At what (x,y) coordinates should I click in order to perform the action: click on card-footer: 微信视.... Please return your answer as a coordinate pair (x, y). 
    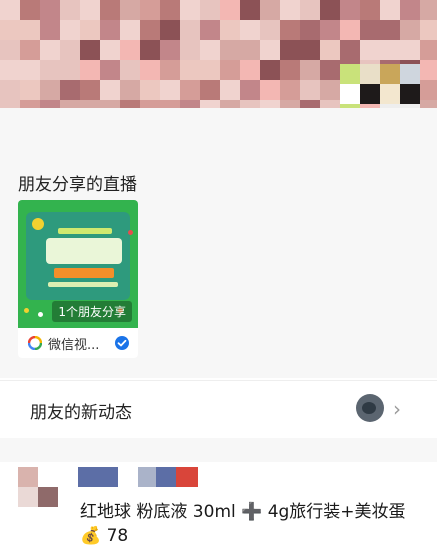
    Looking at the image, I should click on (78, 343).